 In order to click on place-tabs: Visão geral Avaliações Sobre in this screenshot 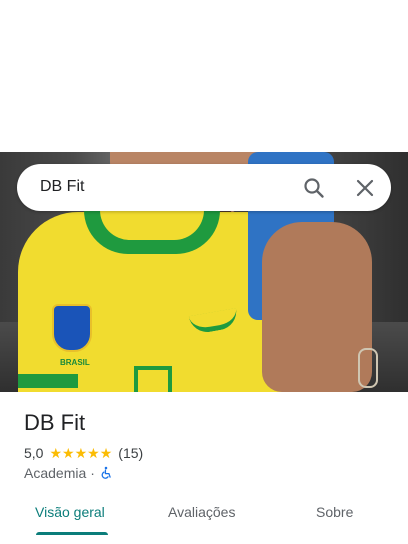, I will do `click(204, 522)`.